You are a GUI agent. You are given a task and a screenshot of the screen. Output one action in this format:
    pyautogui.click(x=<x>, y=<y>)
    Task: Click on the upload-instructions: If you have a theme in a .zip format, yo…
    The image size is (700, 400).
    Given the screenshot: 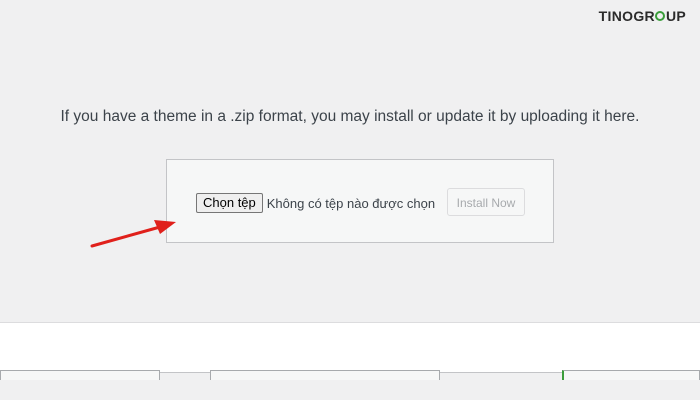 What is the action you would take?
    pyautogui.click(x=350, y=116)
    